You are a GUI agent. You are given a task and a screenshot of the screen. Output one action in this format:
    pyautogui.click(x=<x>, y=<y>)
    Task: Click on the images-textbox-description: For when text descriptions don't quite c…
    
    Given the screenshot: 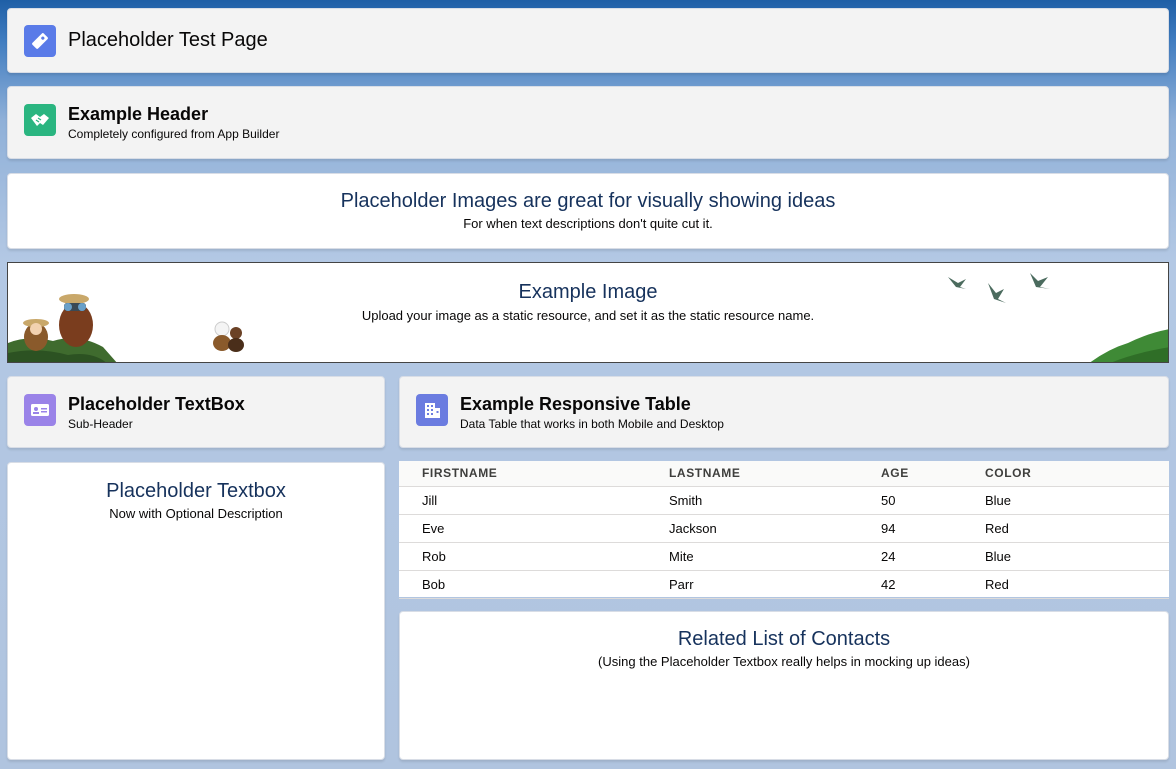 What is the action you would take?
    pyautogui.click(x=588, y=223)
    